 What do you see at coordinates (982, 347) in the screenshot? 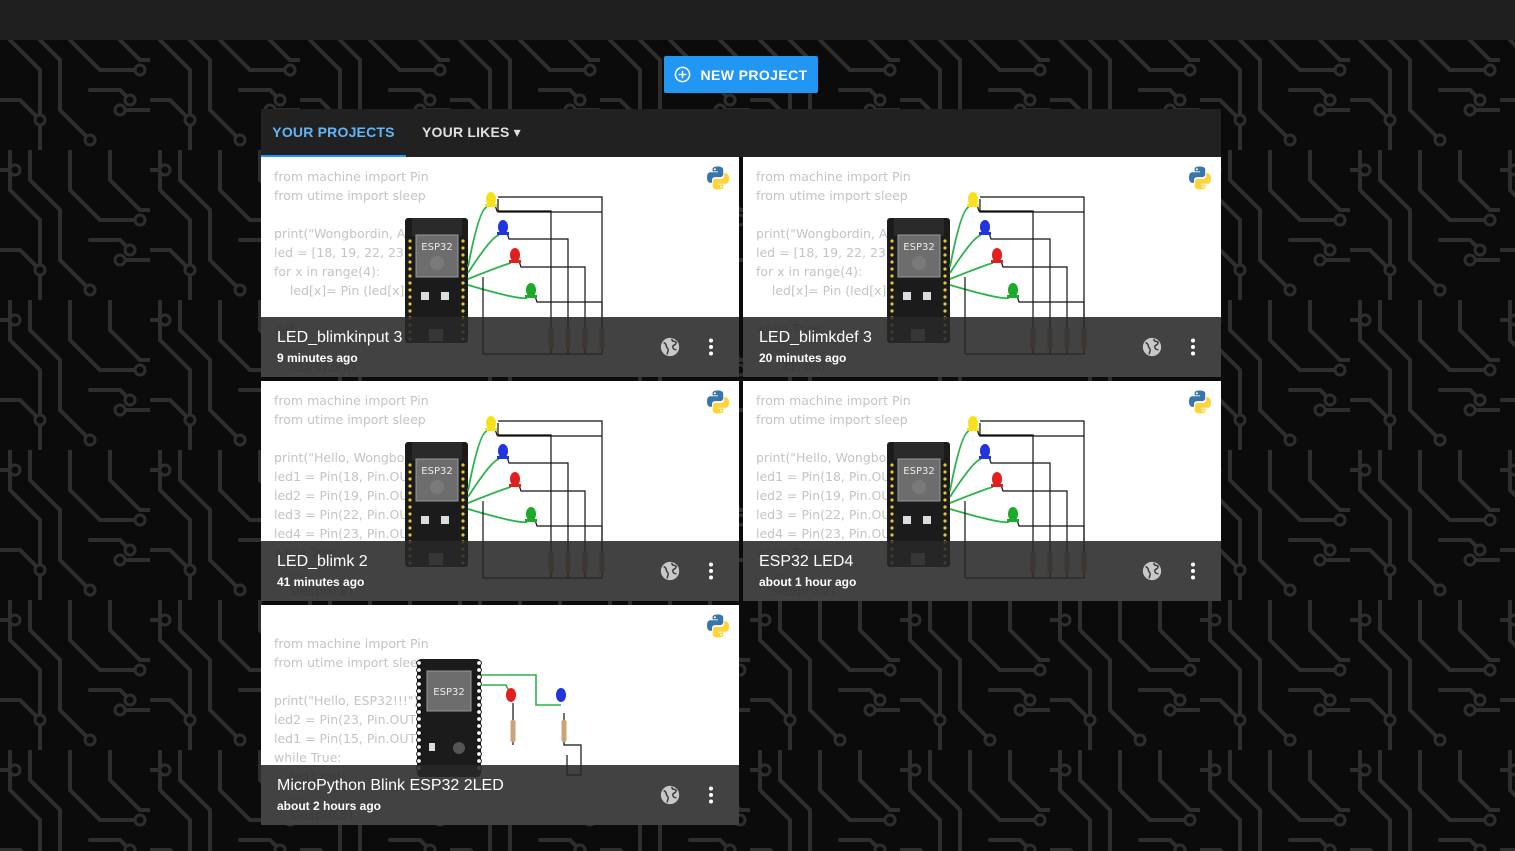
I see `card-footer: LED_blimkdef 3 20 minutes ago` at bounding box center [982, 347].